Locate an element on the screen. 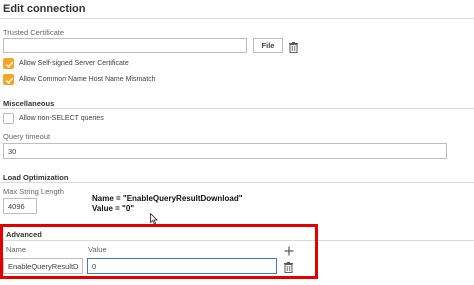 Image resolution: width=474 pixels, height=285 pixels. max-string-length-input is located at coordinates (20, 206).